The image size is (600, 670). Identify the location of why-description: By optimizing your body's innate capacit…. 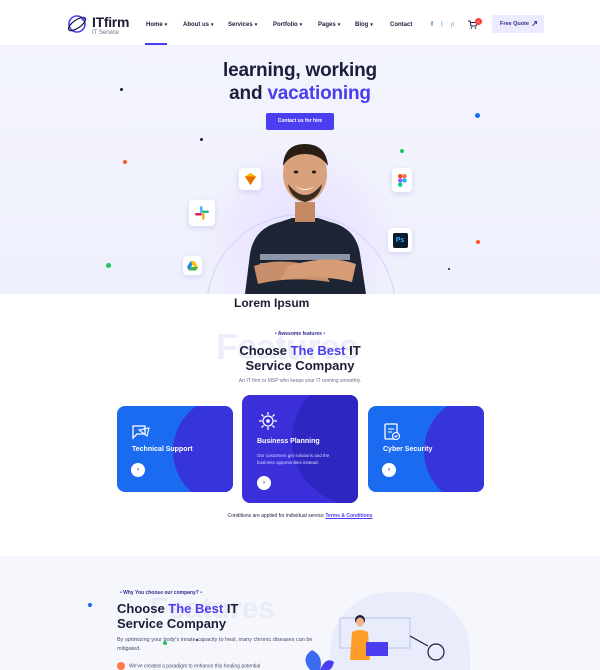
(215, 644).